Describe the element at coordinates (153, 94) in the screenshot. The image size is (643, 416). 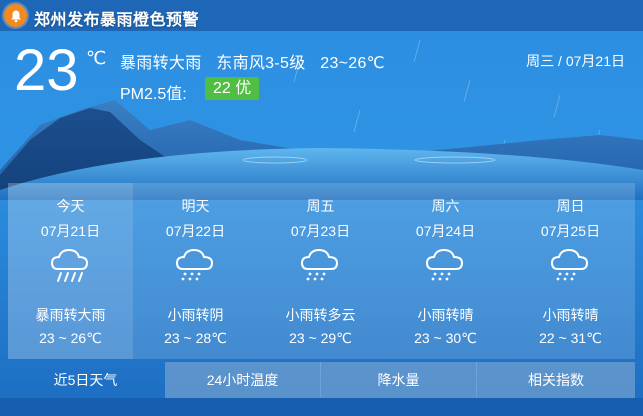
I see `pm25-label: PM2.5值:` at that location.